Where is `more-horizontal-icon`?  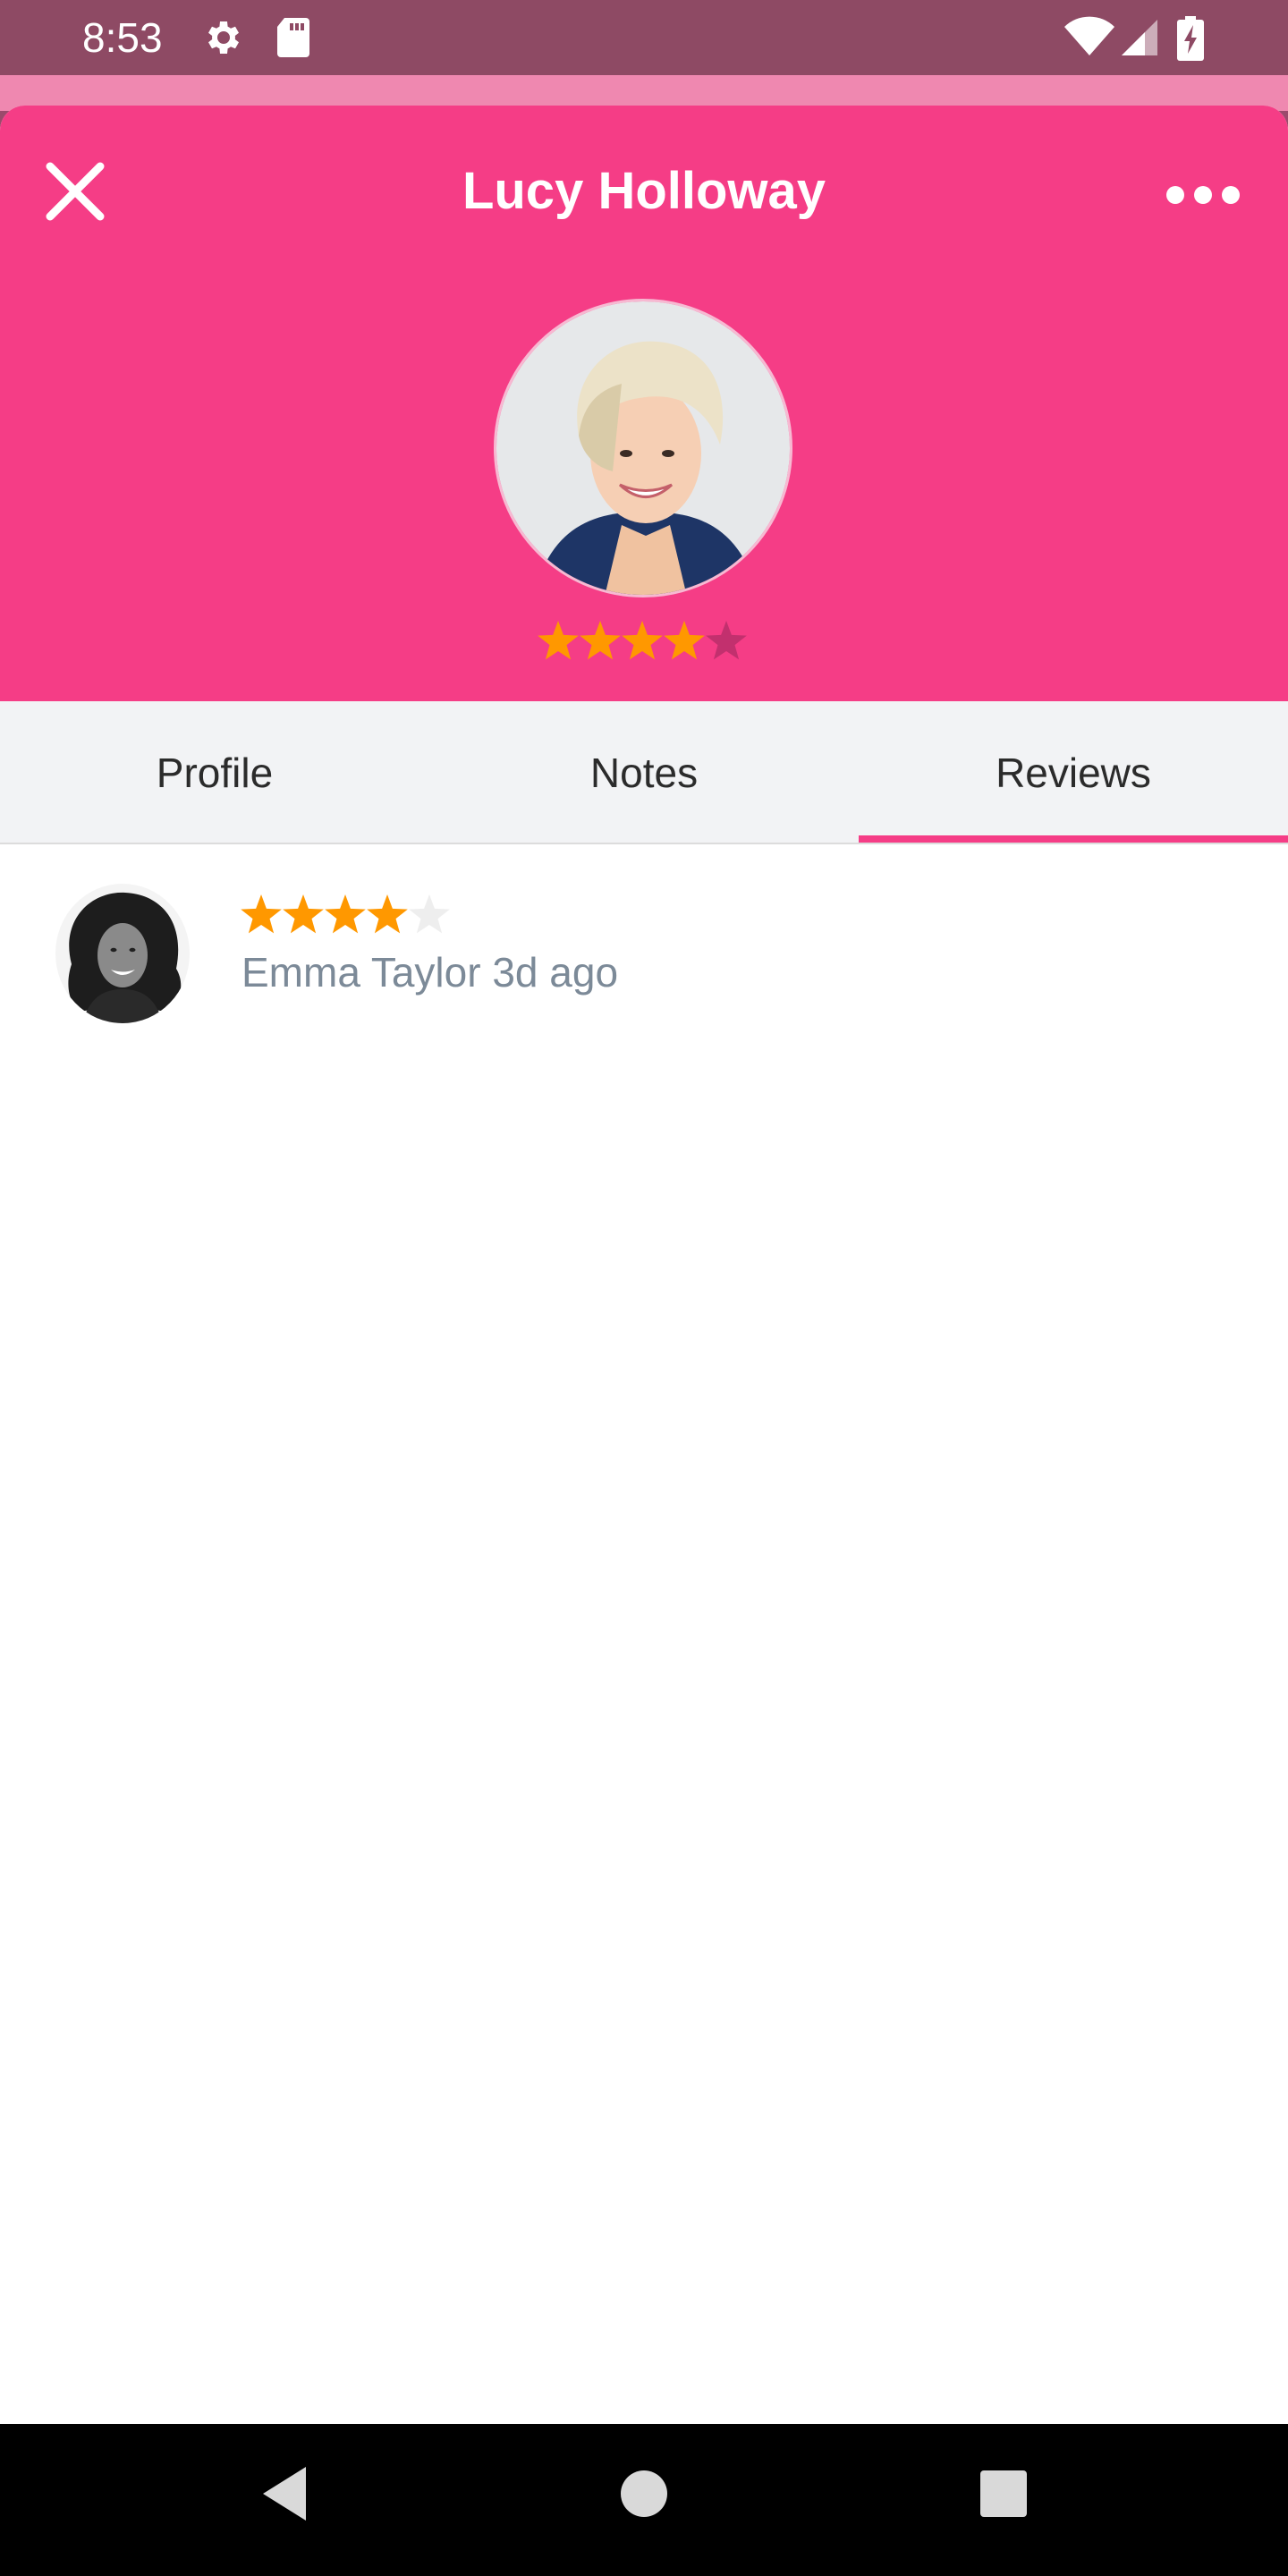
more-horizontal-icon is located at coordinates (1203, 195).